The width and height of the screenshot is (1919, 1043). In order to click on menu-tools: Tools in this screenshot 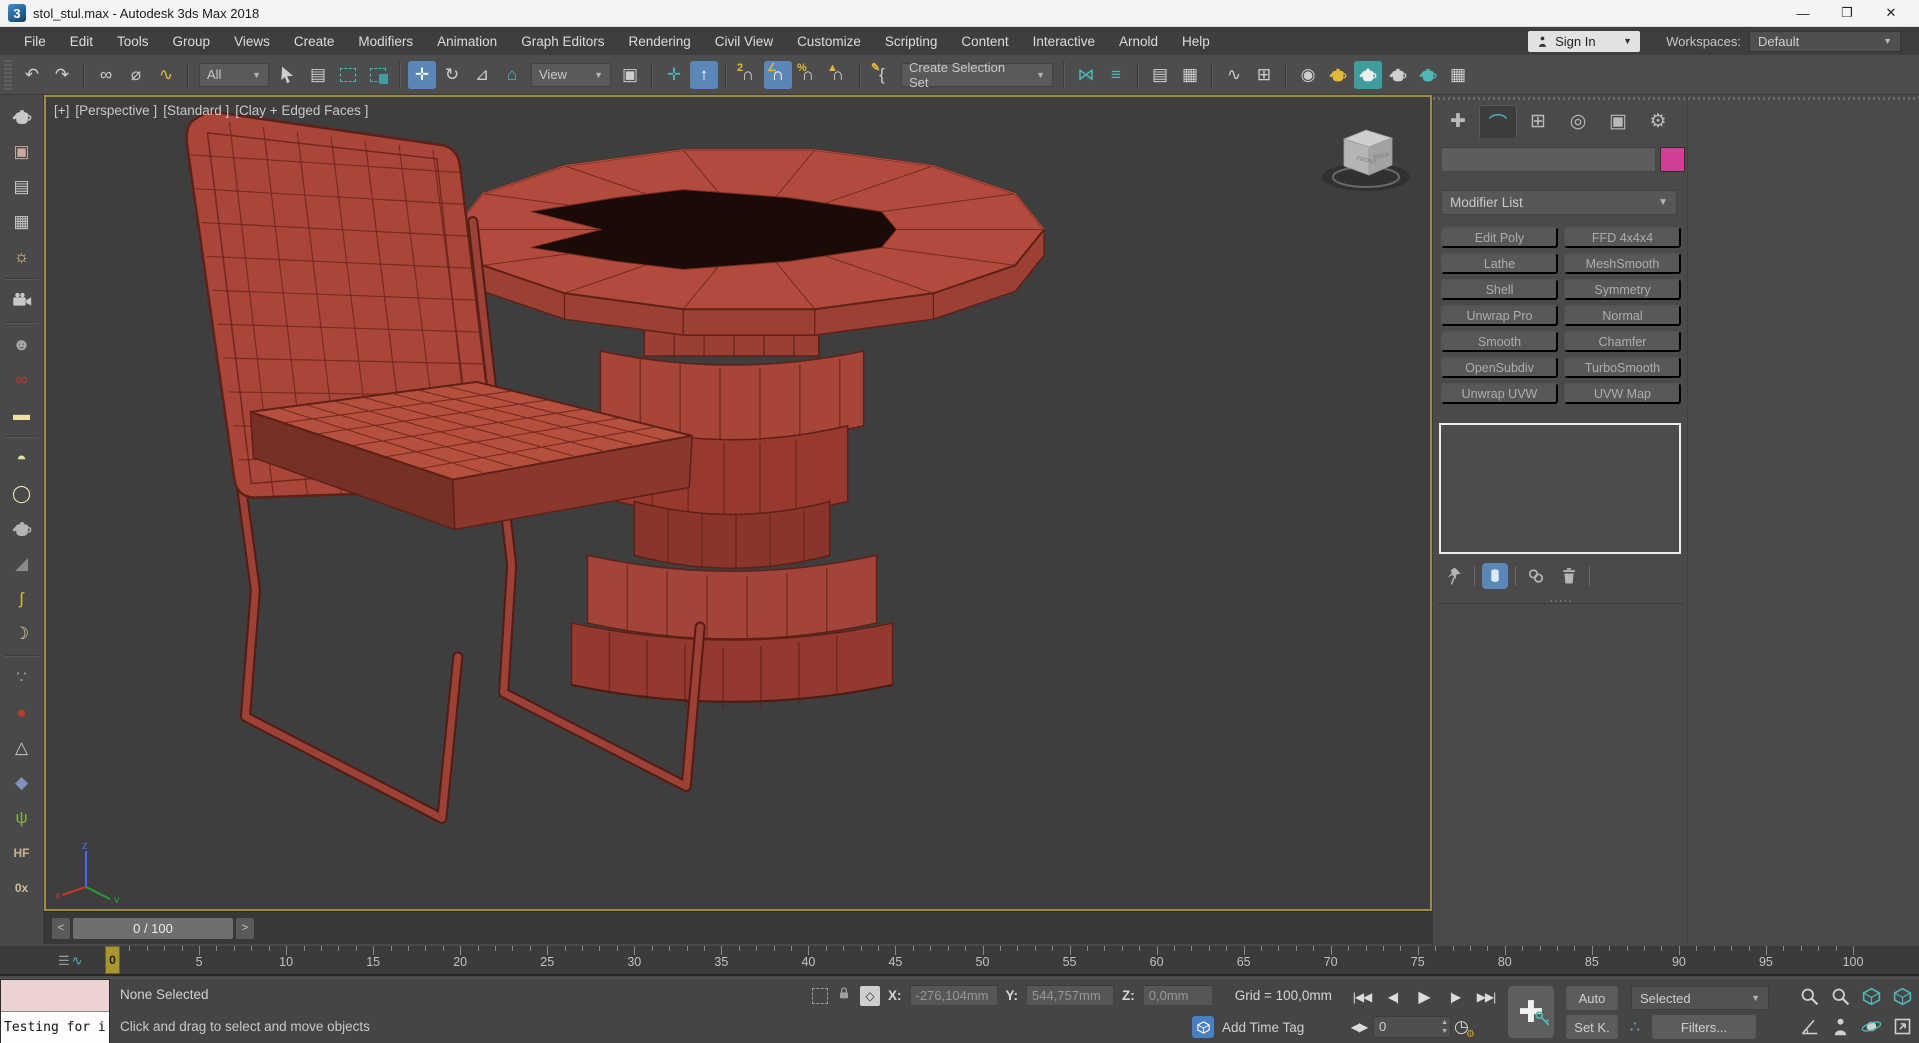, I will do `click(133, 41)`.